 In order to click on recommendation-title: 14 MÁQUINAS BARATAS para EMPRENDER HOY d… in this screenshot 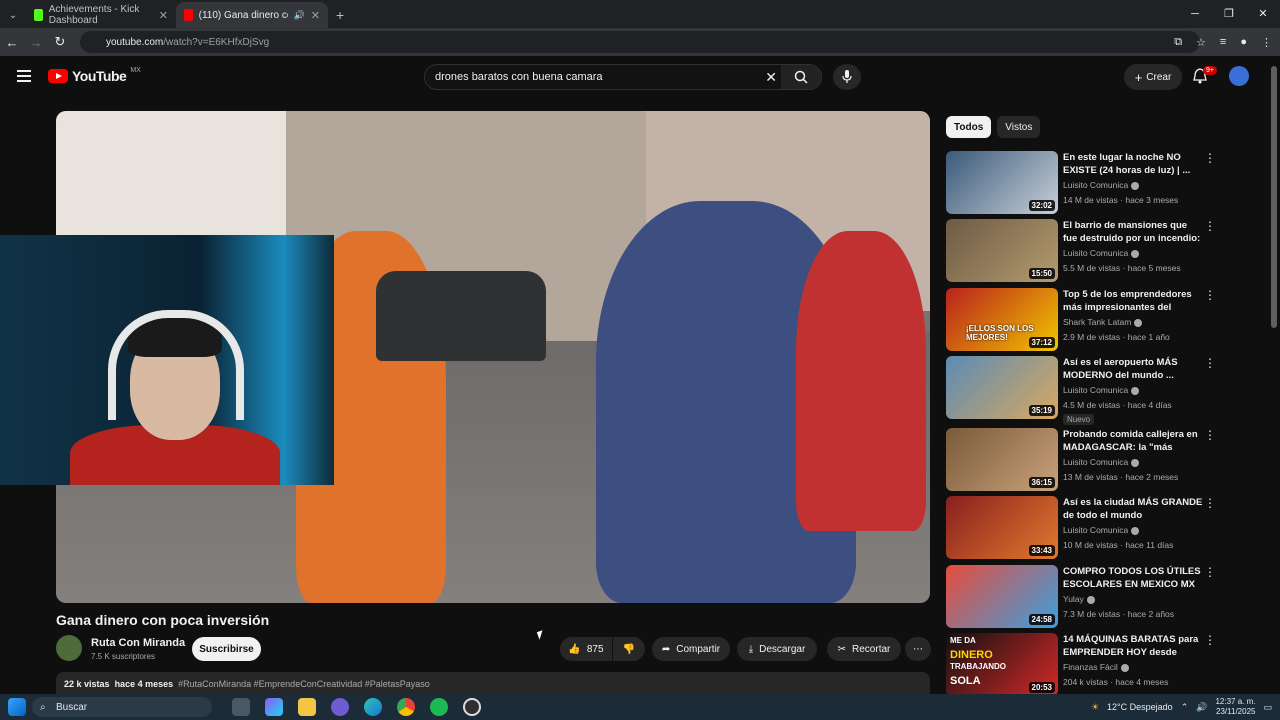, I will do `click(1133, 646)`.